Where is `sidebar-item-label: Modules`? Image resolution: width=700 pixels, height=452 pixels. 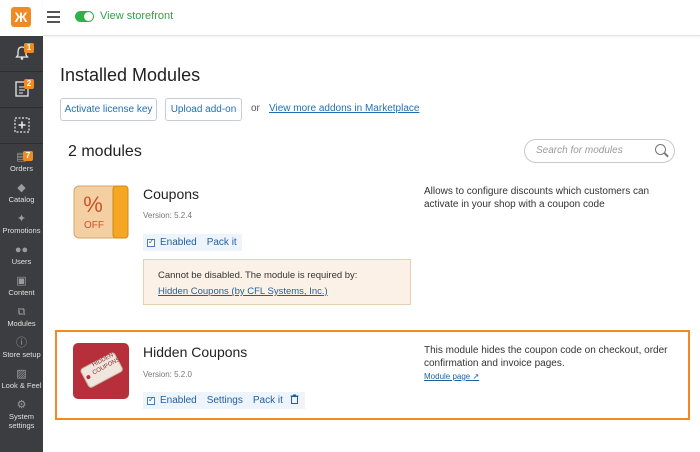
sidebar-item-label: Modules is located at coordinates (21, 323).